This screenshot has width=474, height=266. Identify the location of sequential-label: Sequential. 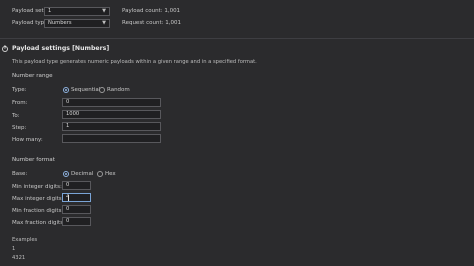
(86, 90).